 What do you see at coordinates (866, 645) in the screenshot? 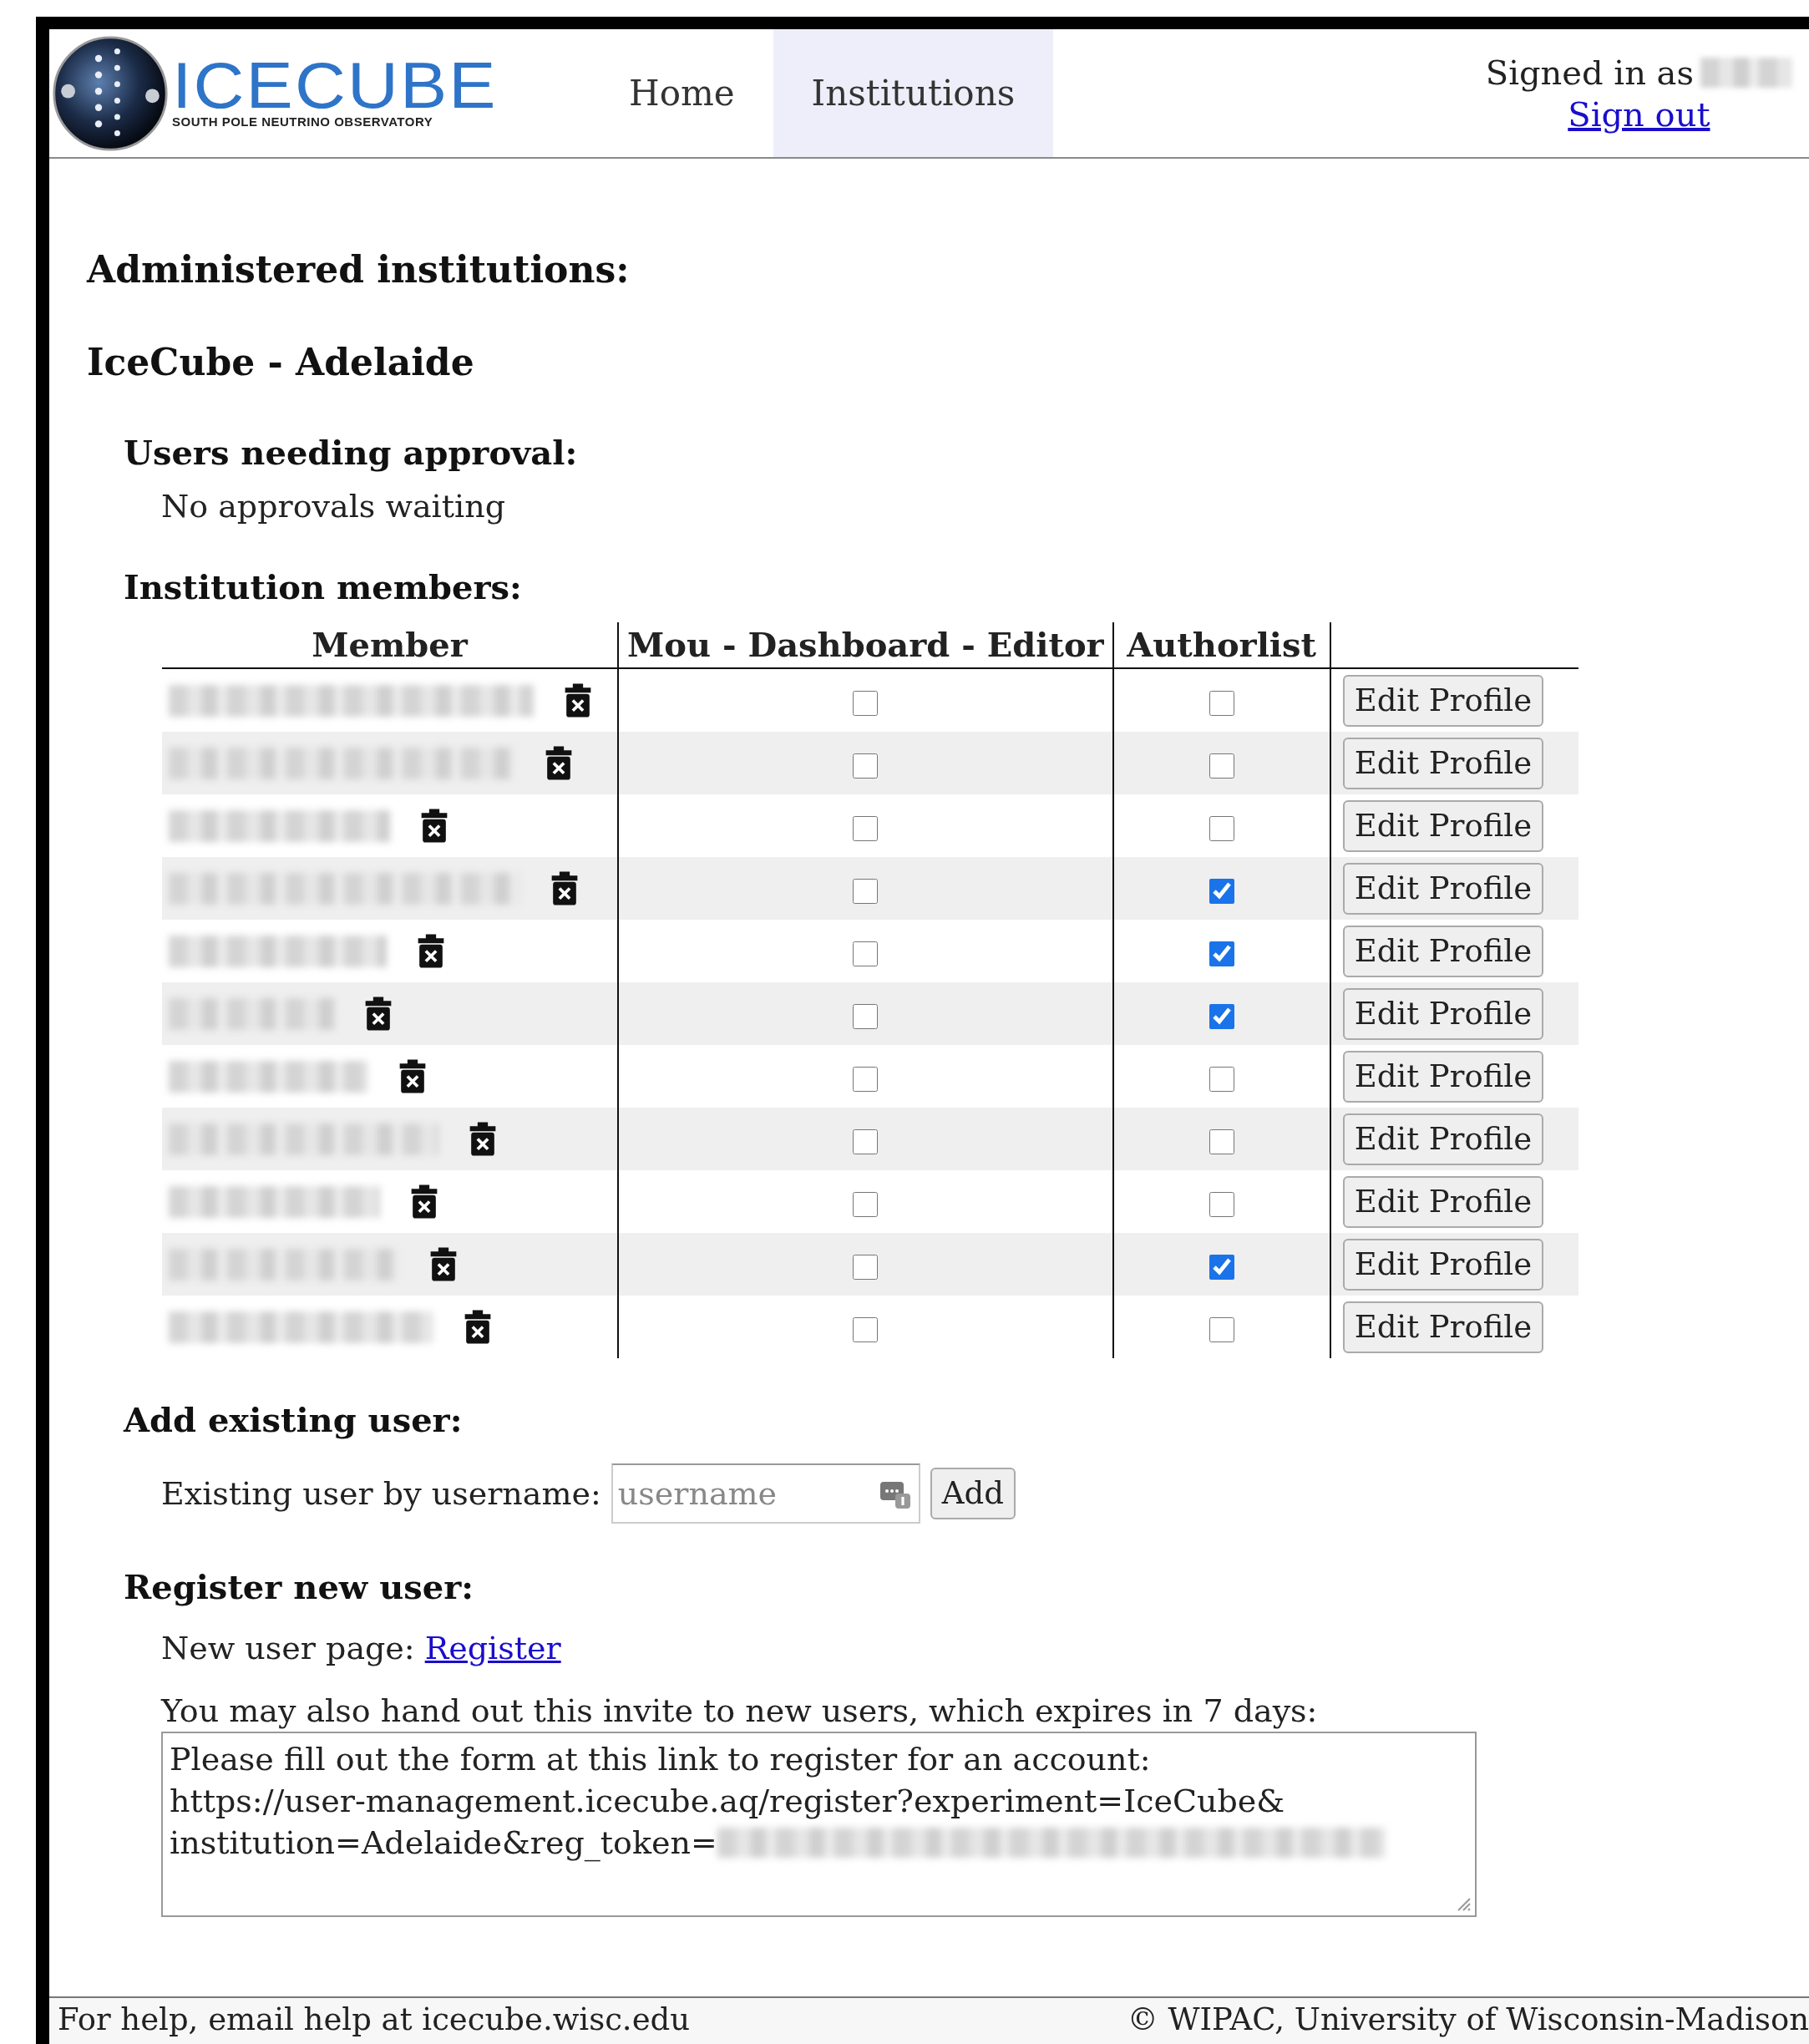
I see `column-header: Mou - Dashboard - Editor` at bounding box center [866, 645].